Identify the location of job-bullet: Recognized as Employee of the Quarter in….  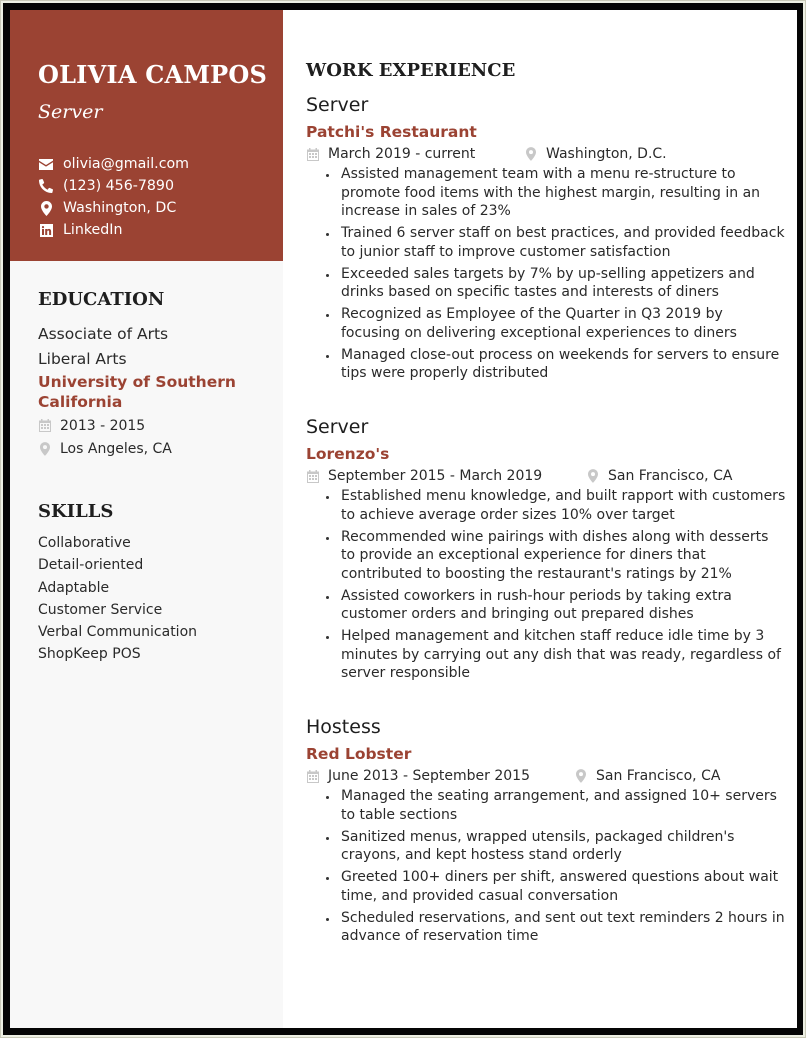
(556, 323).